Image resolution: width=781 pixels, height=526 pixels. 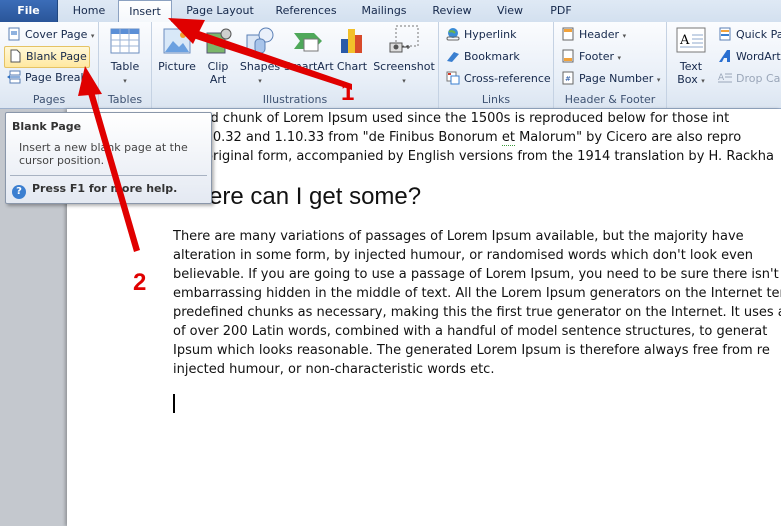 I want to click on annotation-number-1: 1, so click(x=348, y=92).